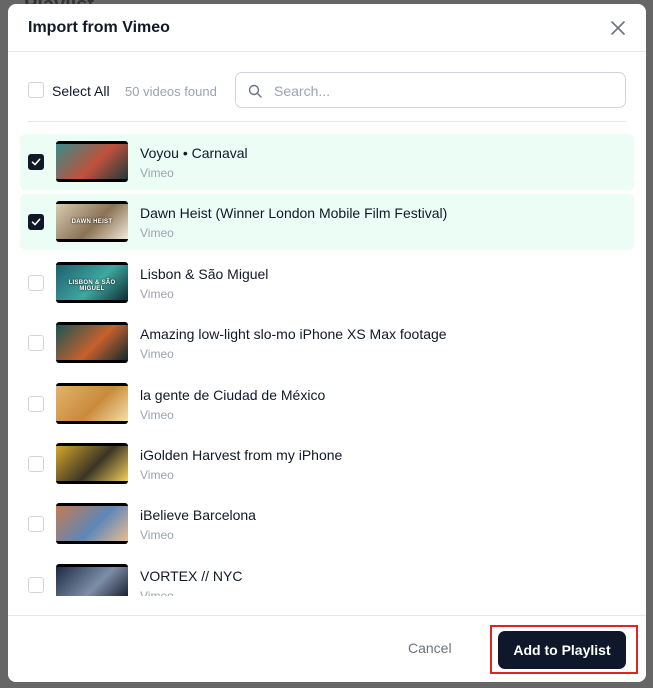  I want to click on select-all-label: Select All, so click(81, 91).